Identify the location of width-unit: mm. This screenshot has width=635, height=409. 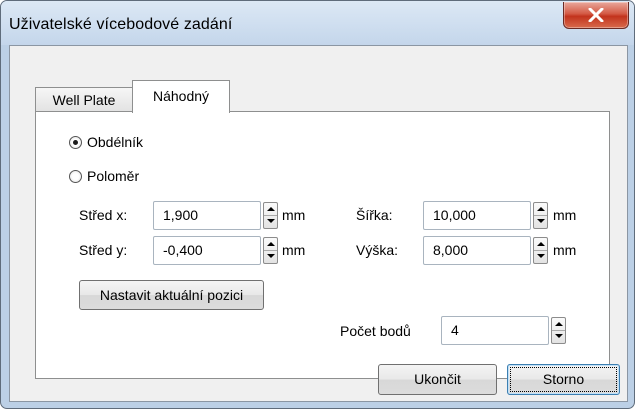
(565, 215).